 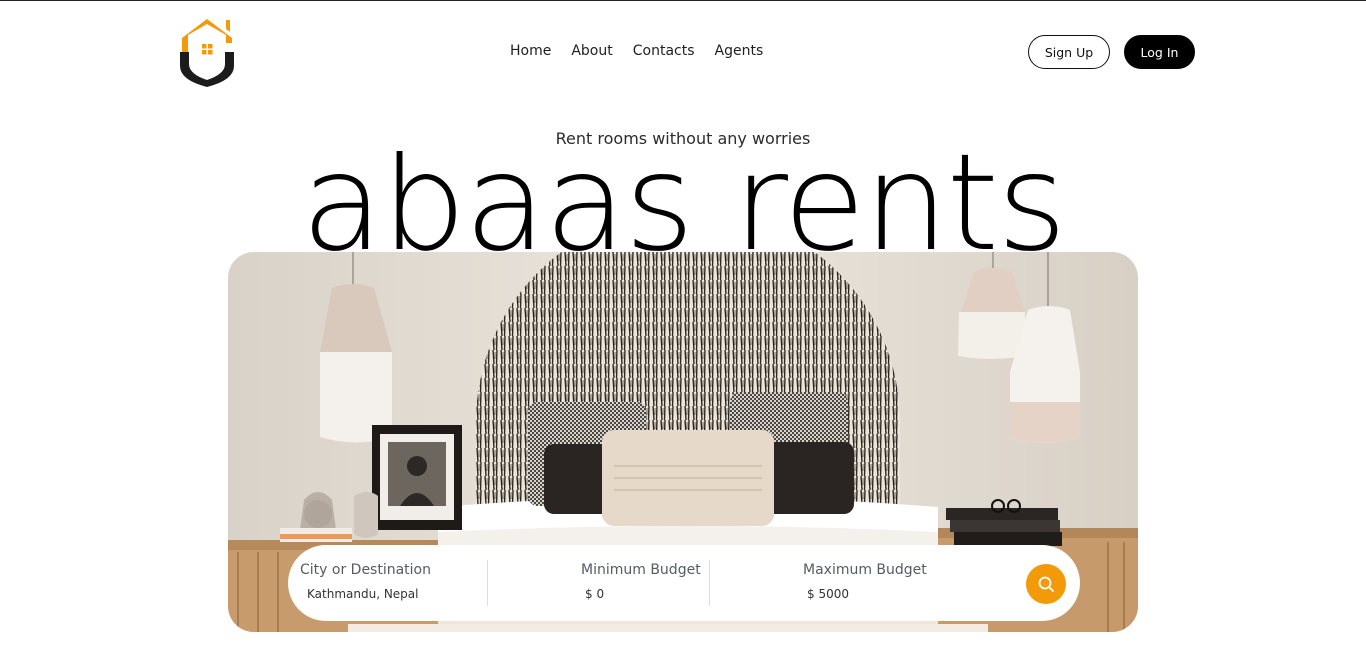 What do you see at coordinates (1159, 52) in the screenshot?
I see `log-in-button: Log In` at bounding box center [1159, 52].